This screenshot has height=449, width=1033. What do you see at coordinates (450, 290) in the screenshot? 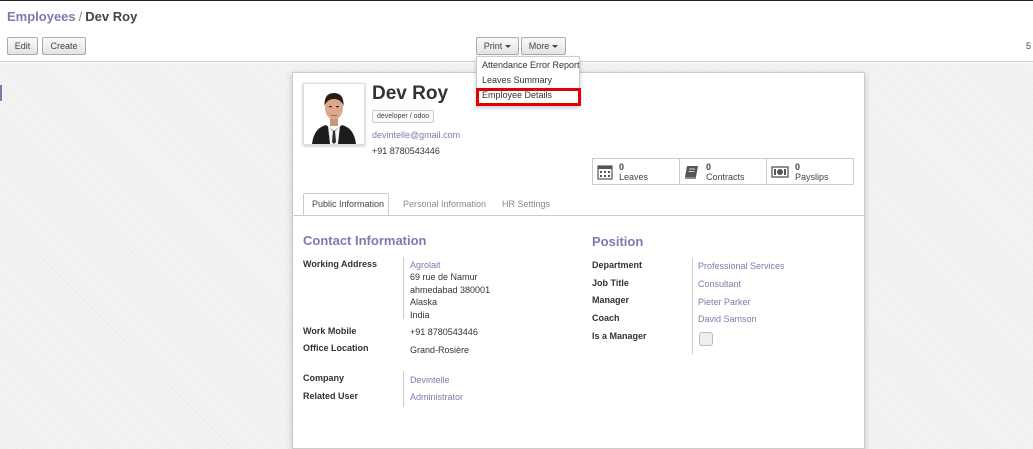
I see `working-address-line-2: ahmedabad 380001` at bounding box center [450, 290].